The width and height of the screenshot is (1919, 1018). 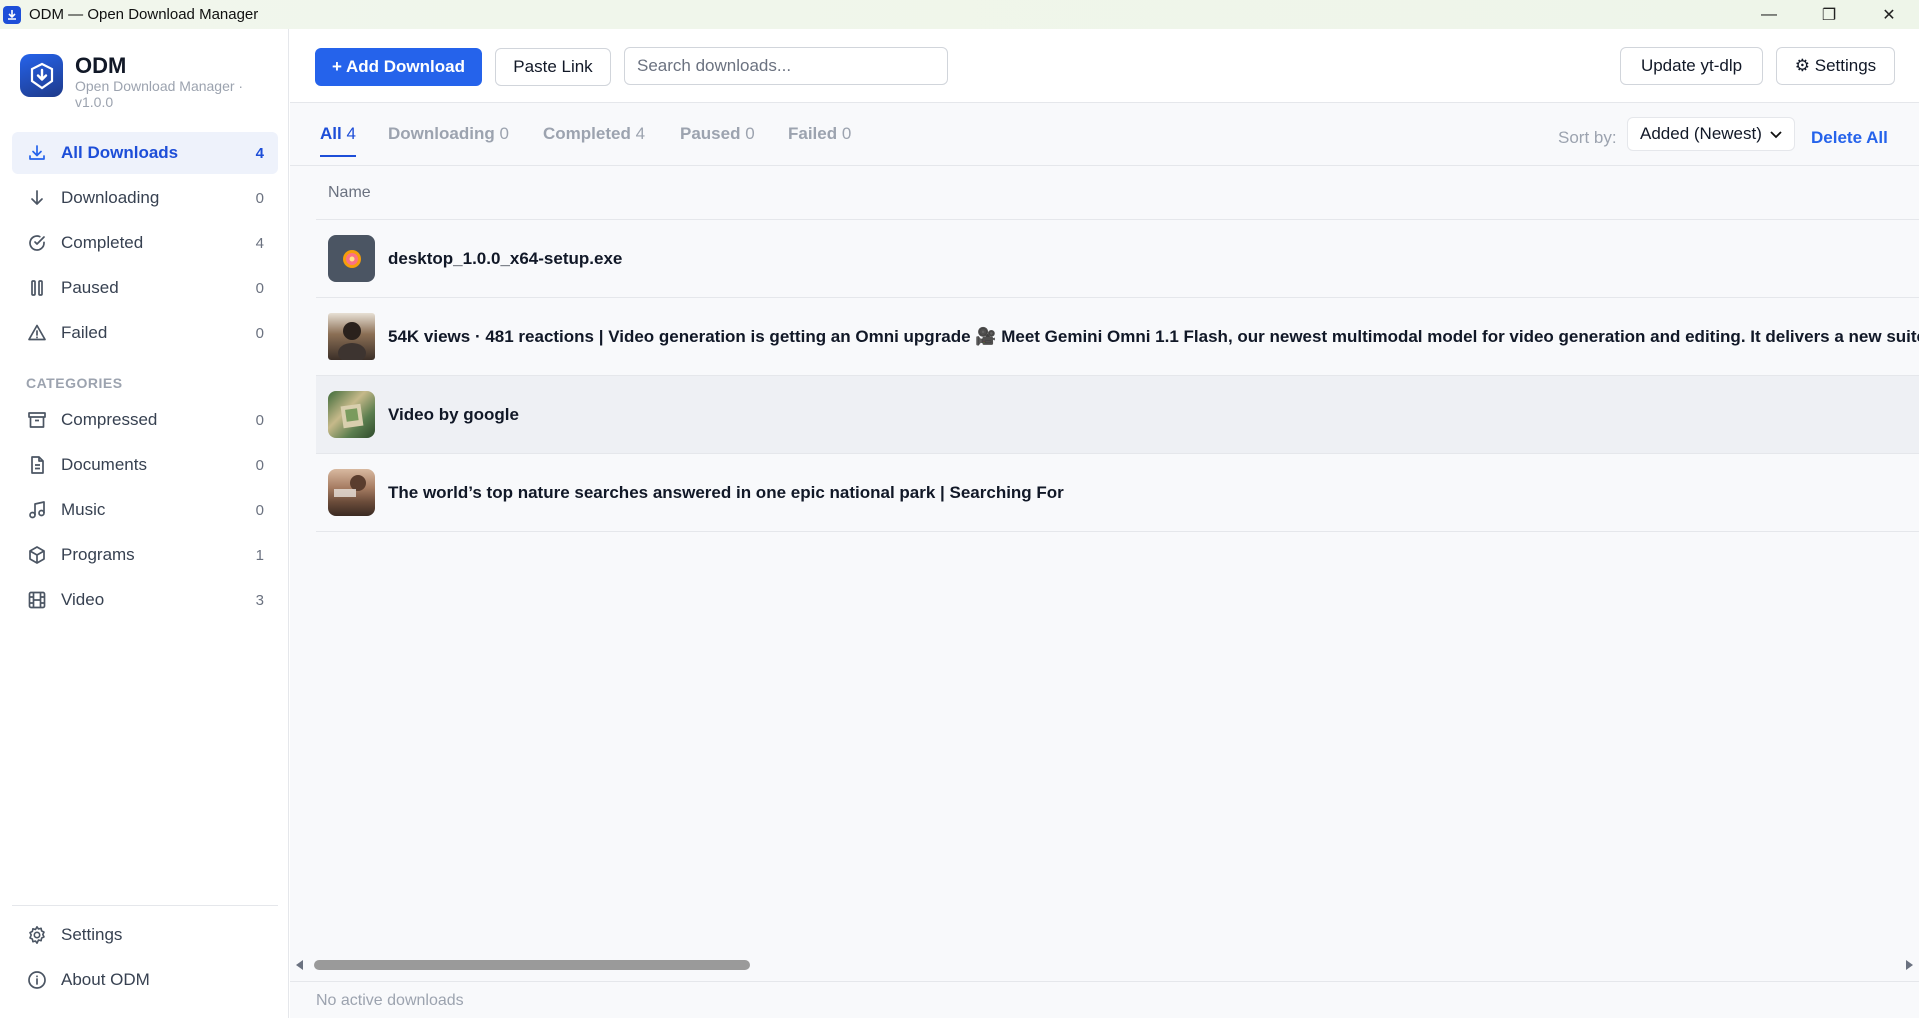 What do you see at coordinates (37, 243) in the screenshot?
I see `check-circle-icon` at bounding box center [37, 243].